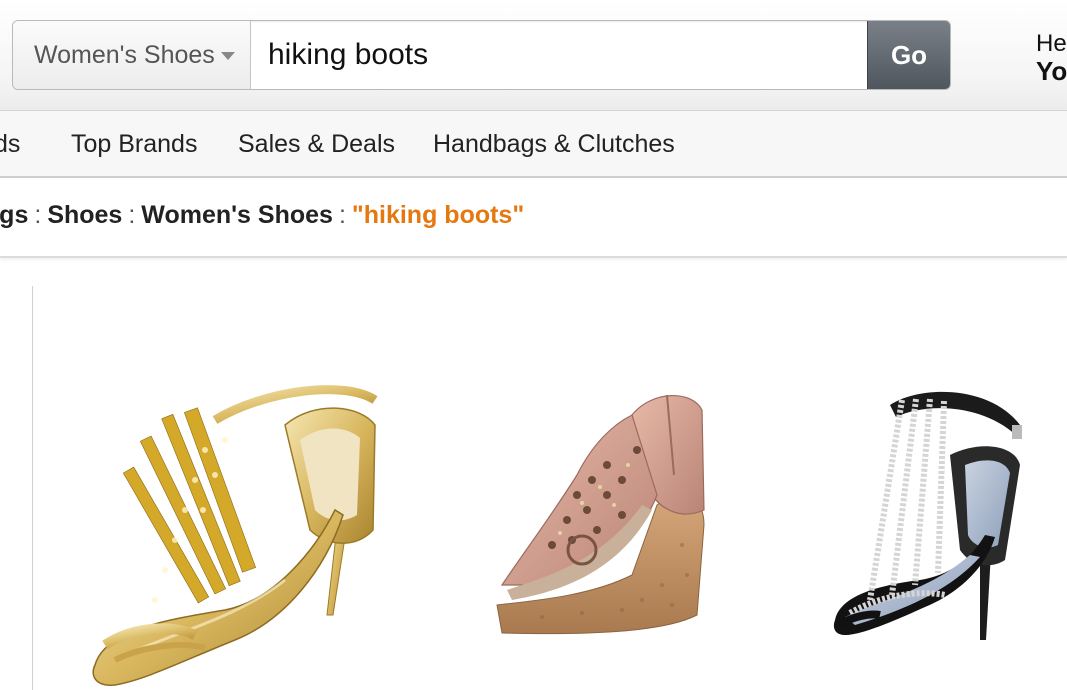 This screenshot has width=1067, height=690. What do you see at coordinates (32, 488) in the screenshot?
I see `sidebar-divider` at bounding box center [32, 488].